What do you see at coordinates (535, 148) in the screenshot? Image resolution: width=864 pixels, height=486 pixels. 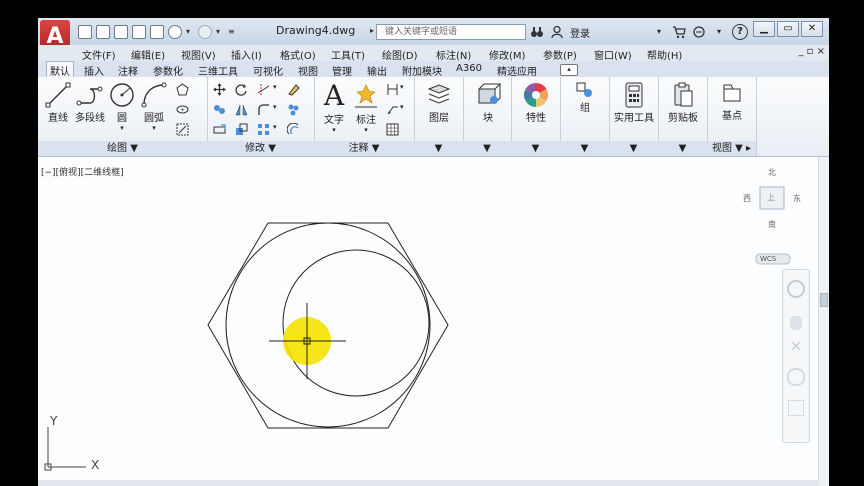 I see `panel-properties-footer: ▼` at bounding box center [535, 148].